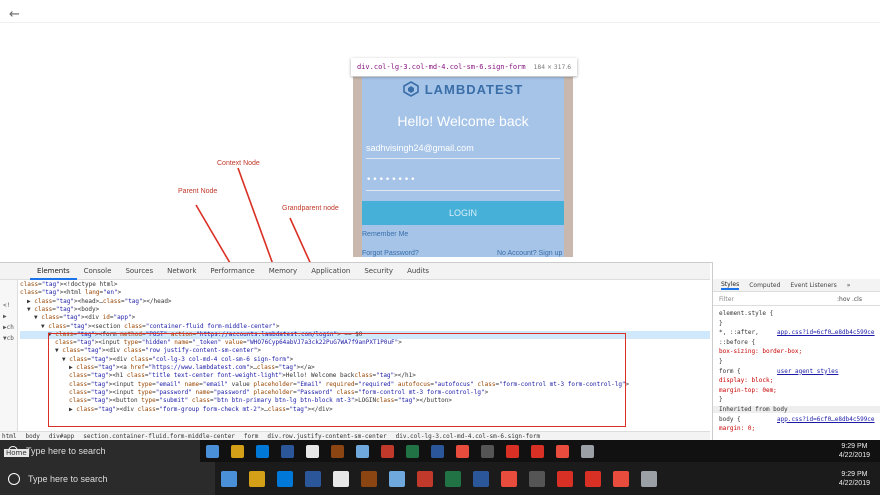 This screenshot has height=495, width=880. What do you see at coordinates (761, 352) in the screenshot?
I see `style-rule-line: box-sizing: border-box;` at bounding box center [761, 352].